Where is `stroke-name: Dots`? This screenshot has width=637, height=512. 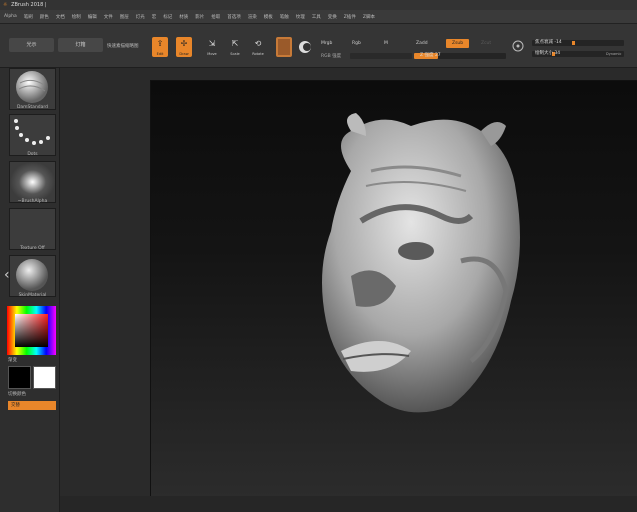
stroke-name: Dots is located at coordinates (32, 154).